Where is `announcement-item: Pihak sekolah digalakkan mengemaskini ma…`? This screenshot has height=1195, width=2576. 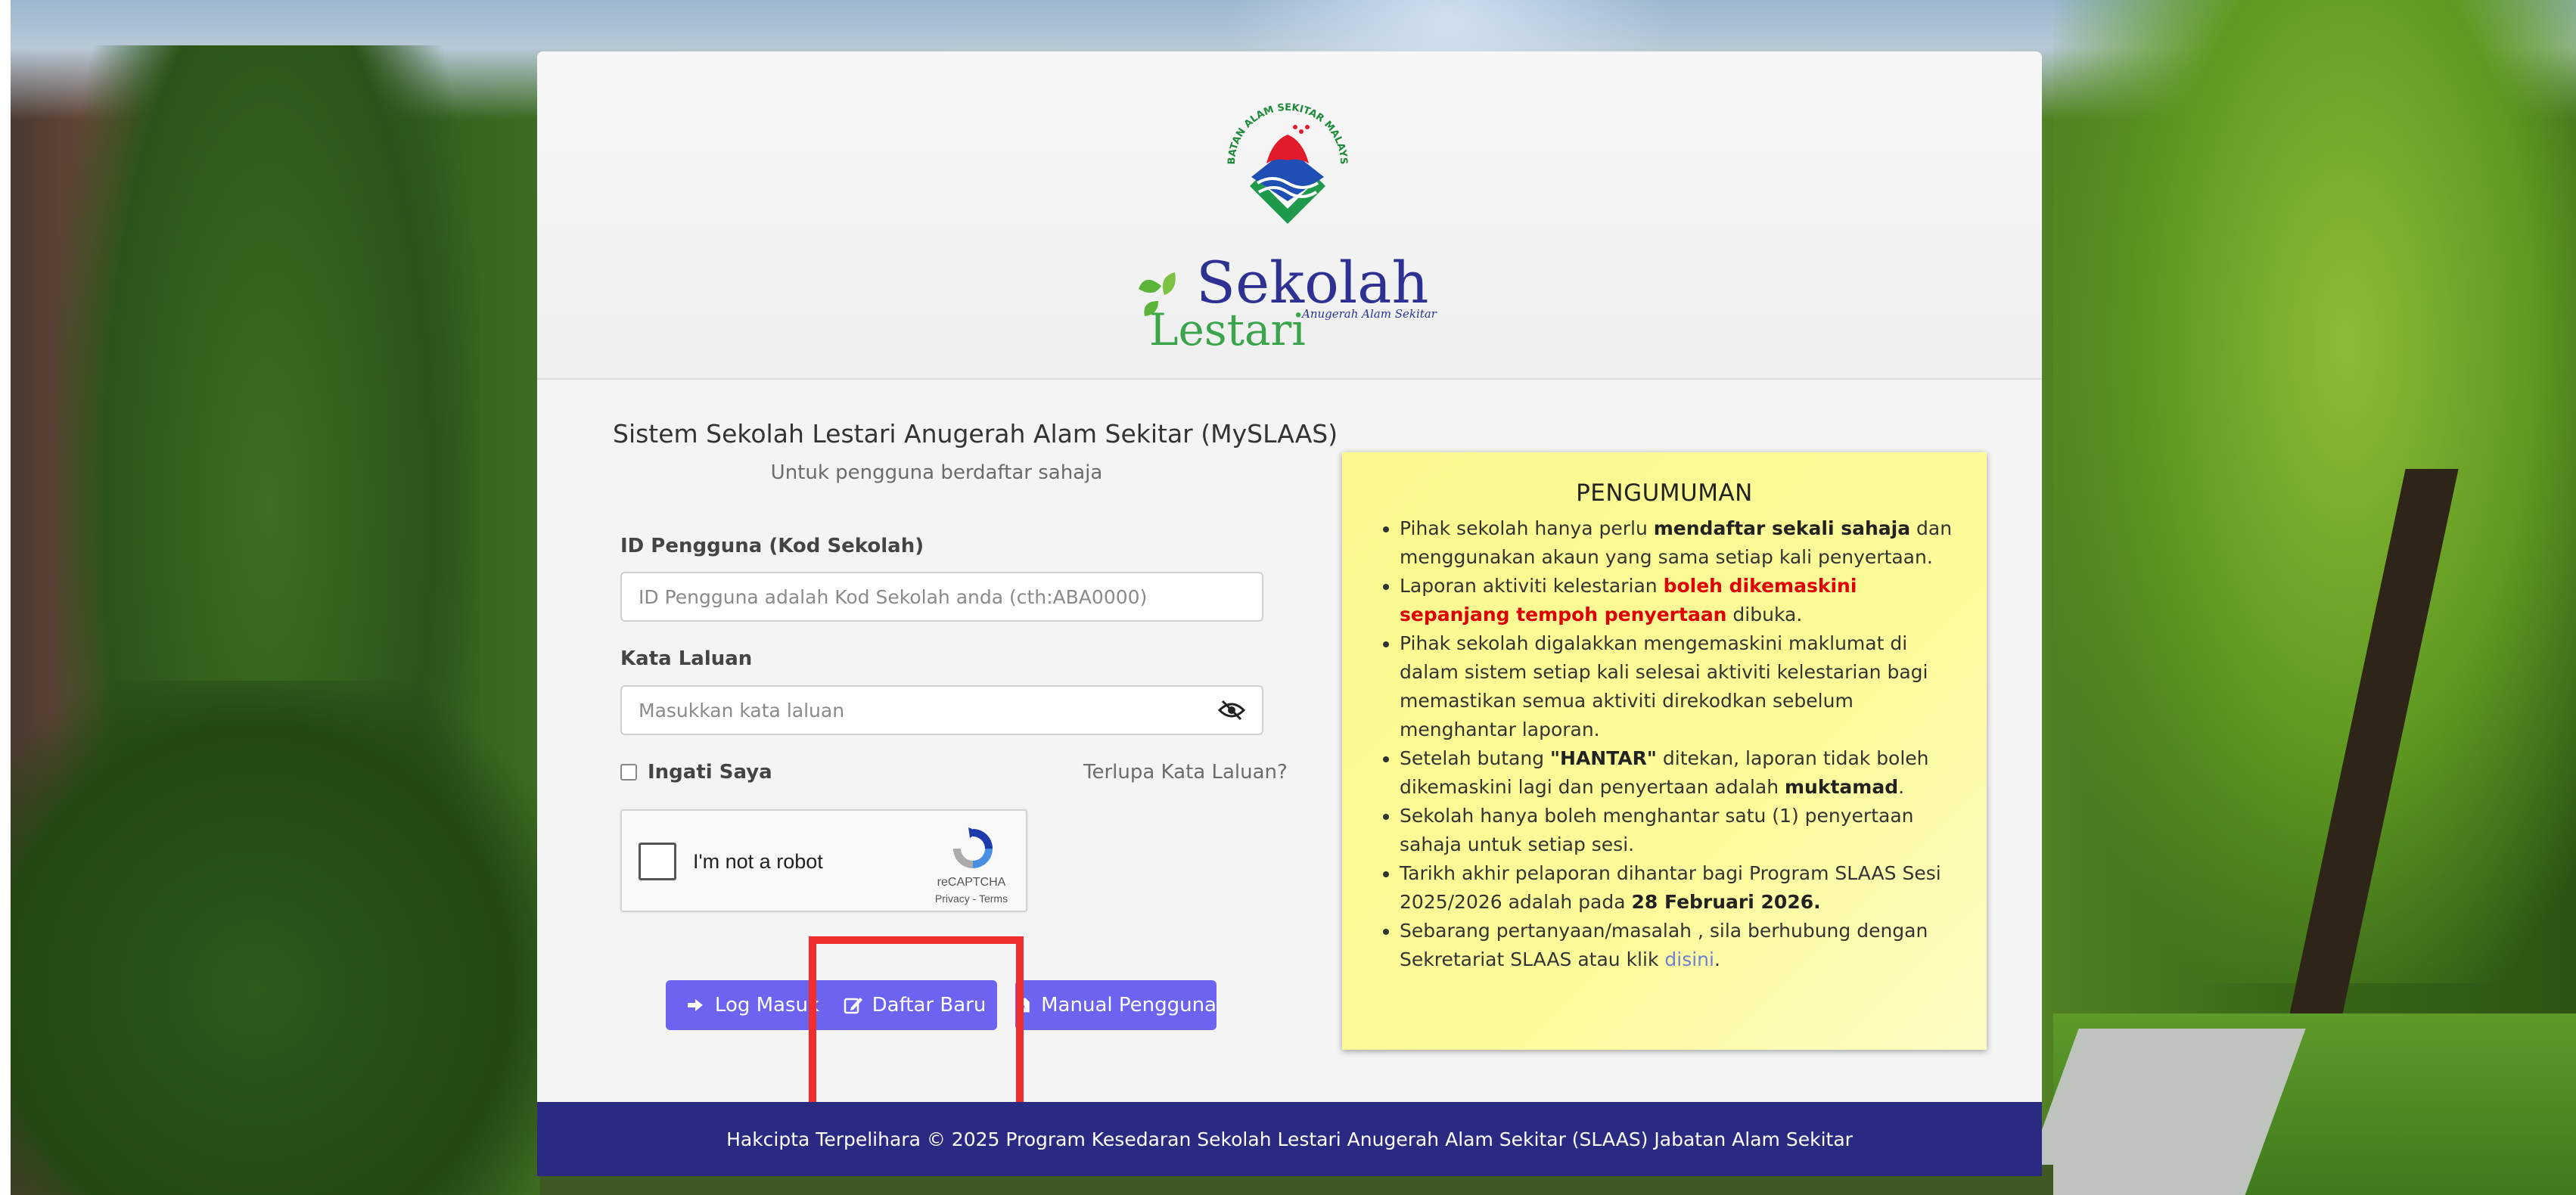 announcement-item: Pihak sekolah digalakkan mengemaskini ma… is located at coordinates (1678, 686).